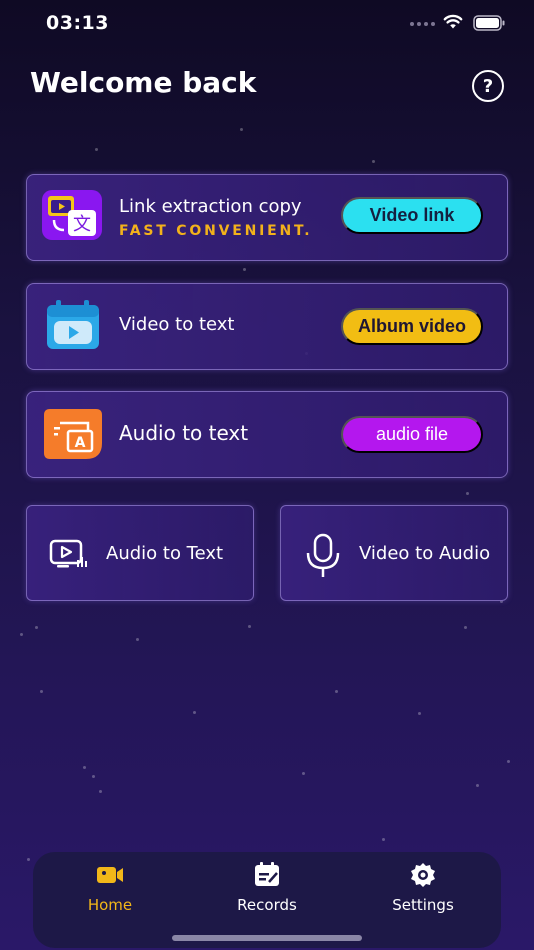 This screenshot has width=534, height=950. What do you see at coordinates (216, 231) in the screenshot?
I see `card-subtitle: FAST CONVENIENT.` at bounding box center [216, 231].